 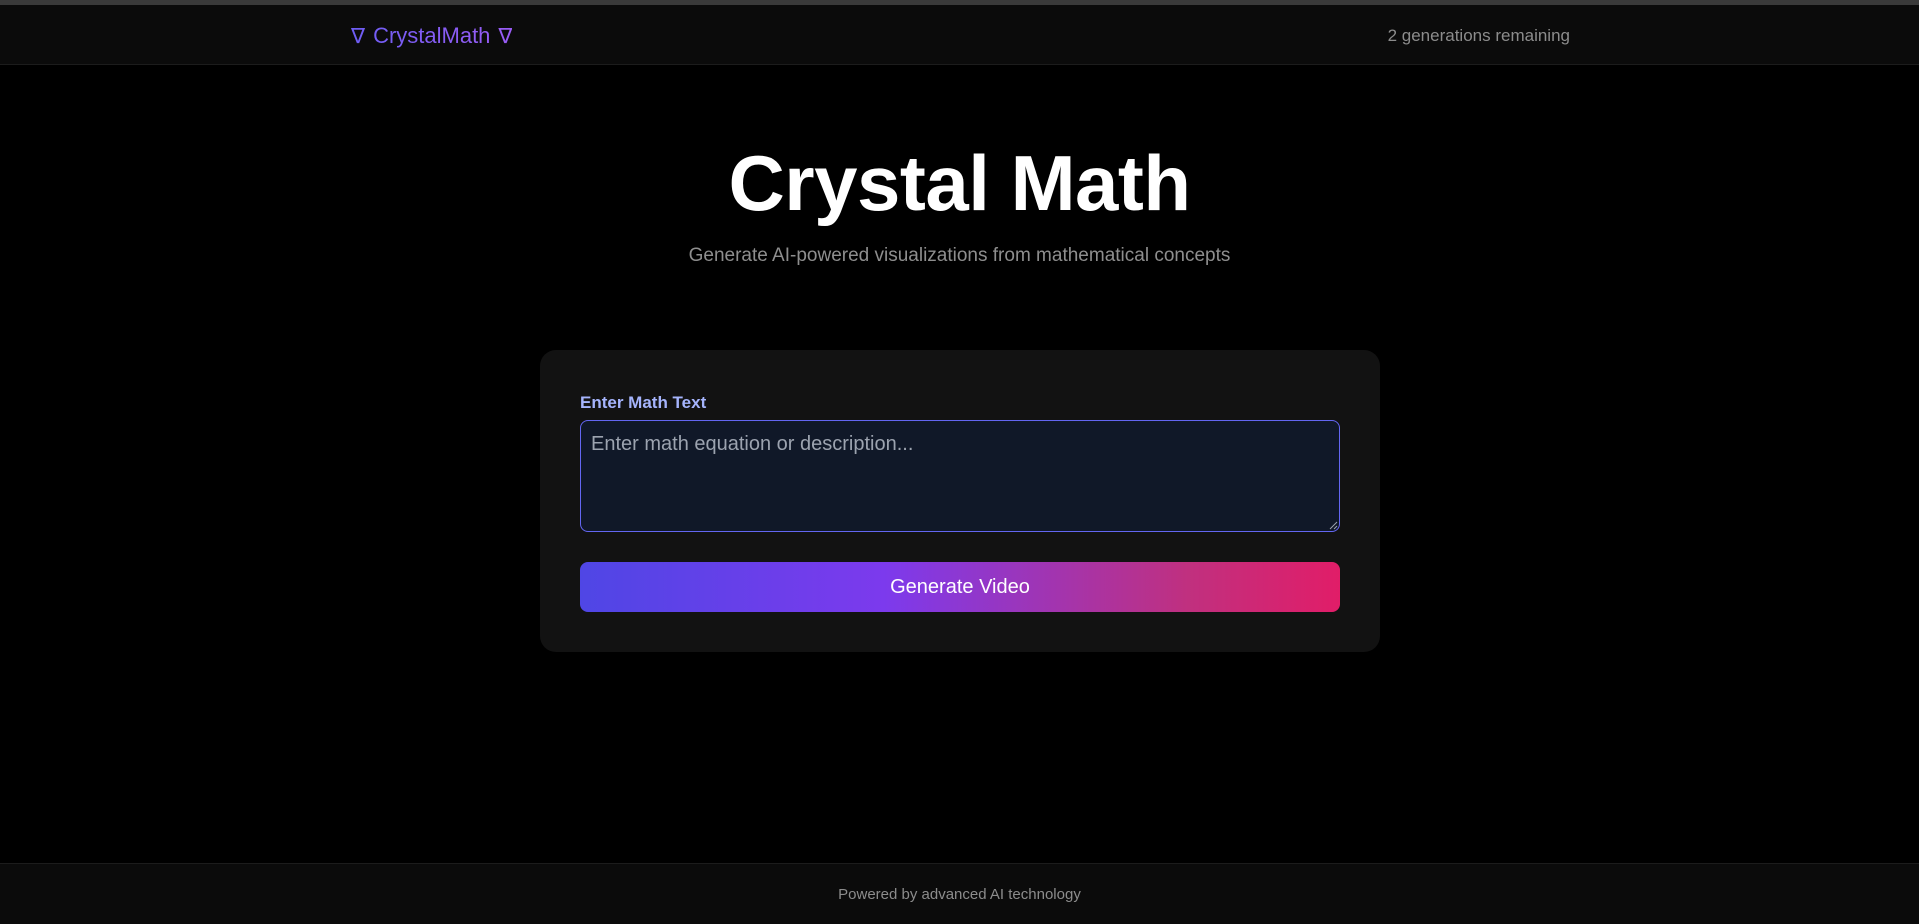 I want to click on generate-video-button: Generate Video, so click(x=960, y=587).